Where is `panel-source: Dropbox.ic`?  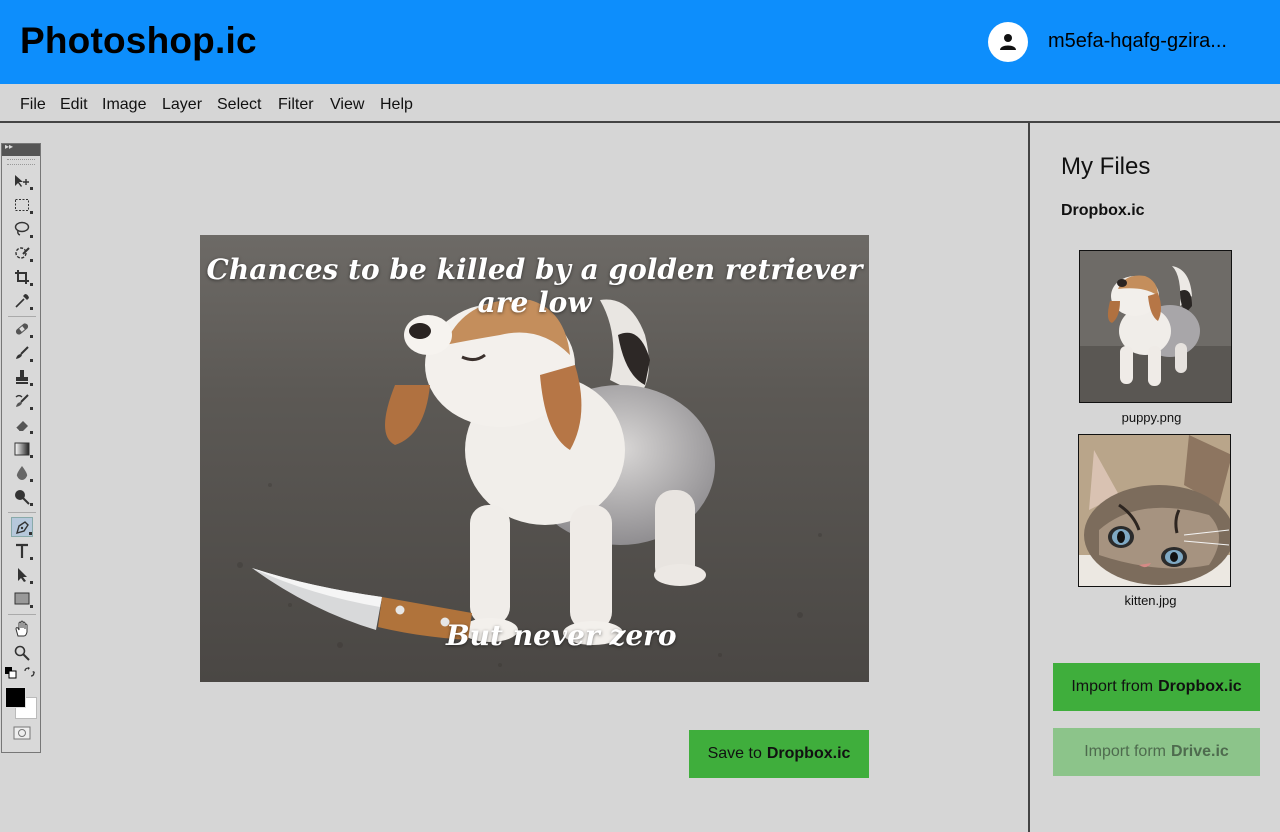
panel-source: Dropbox.ic is located at coordinates (1103, 210).